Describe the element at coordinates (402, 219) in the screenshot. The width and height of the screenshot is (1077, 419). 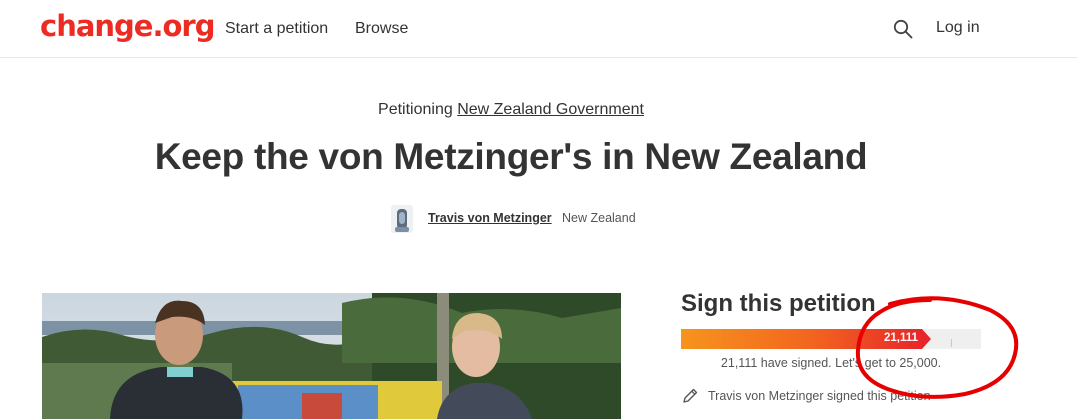
I see `author-avatar` at that location.